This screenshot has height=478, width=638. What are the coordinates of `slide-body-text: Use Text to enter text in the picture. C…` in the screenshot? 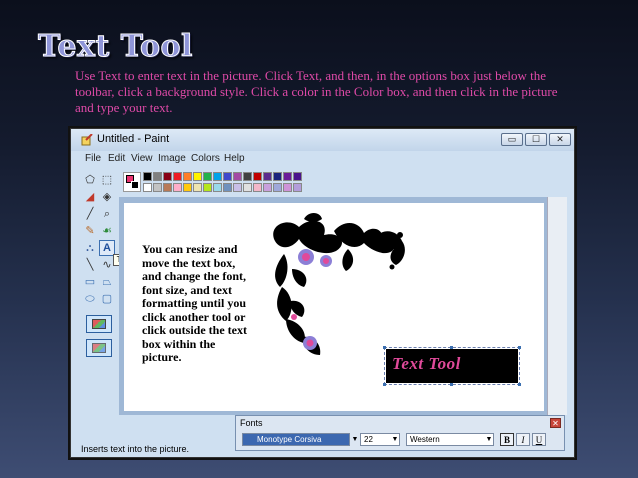 It's located at (316, 91).